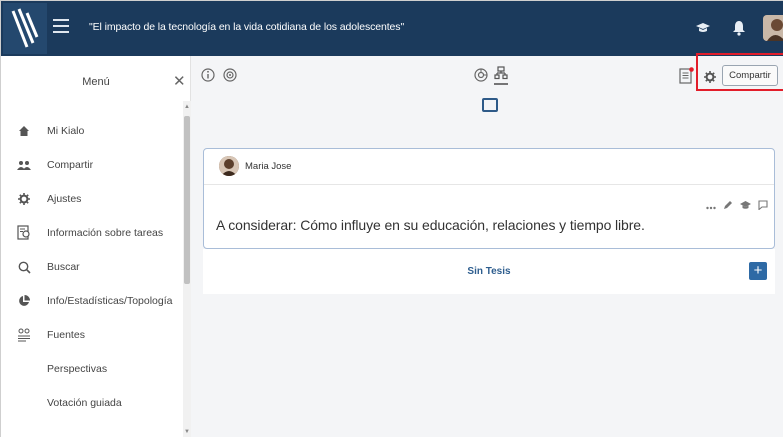 This screenshot has width=783, height=437. What do you see at coordinates (91, 335) in the screenshot?
I see `sidebar-item-fuentes: Fuentes` at bounding box center [91, 335].